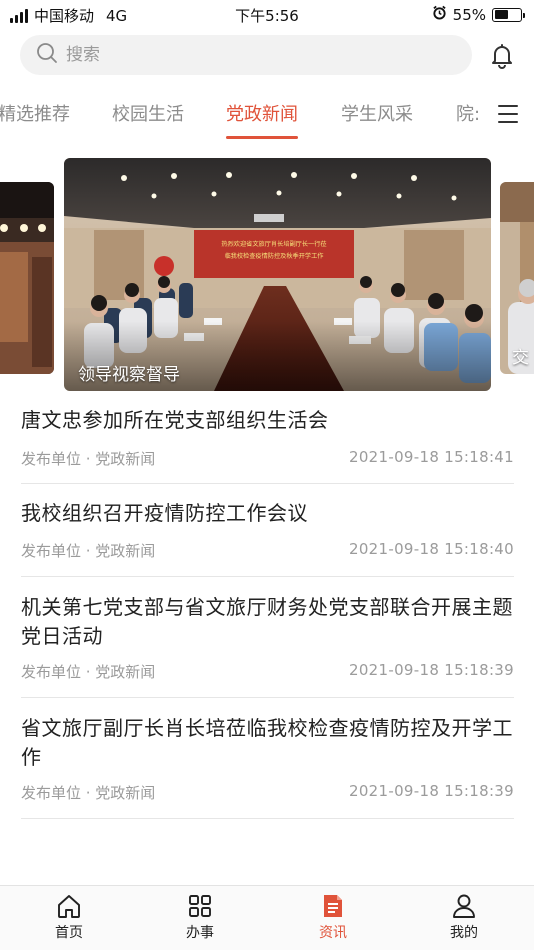 Image resolution: width=534 pixels, height=950 pixels. What do you see at coordinates (333, 933) in the screenshot?
I see `nav-news-label: 资讯` at bounding box center [333, 933].